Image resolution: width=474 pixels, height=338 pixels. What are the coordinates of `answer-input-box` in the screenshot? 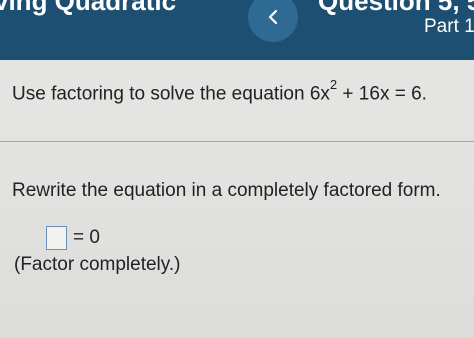 It's located at (56, 238).